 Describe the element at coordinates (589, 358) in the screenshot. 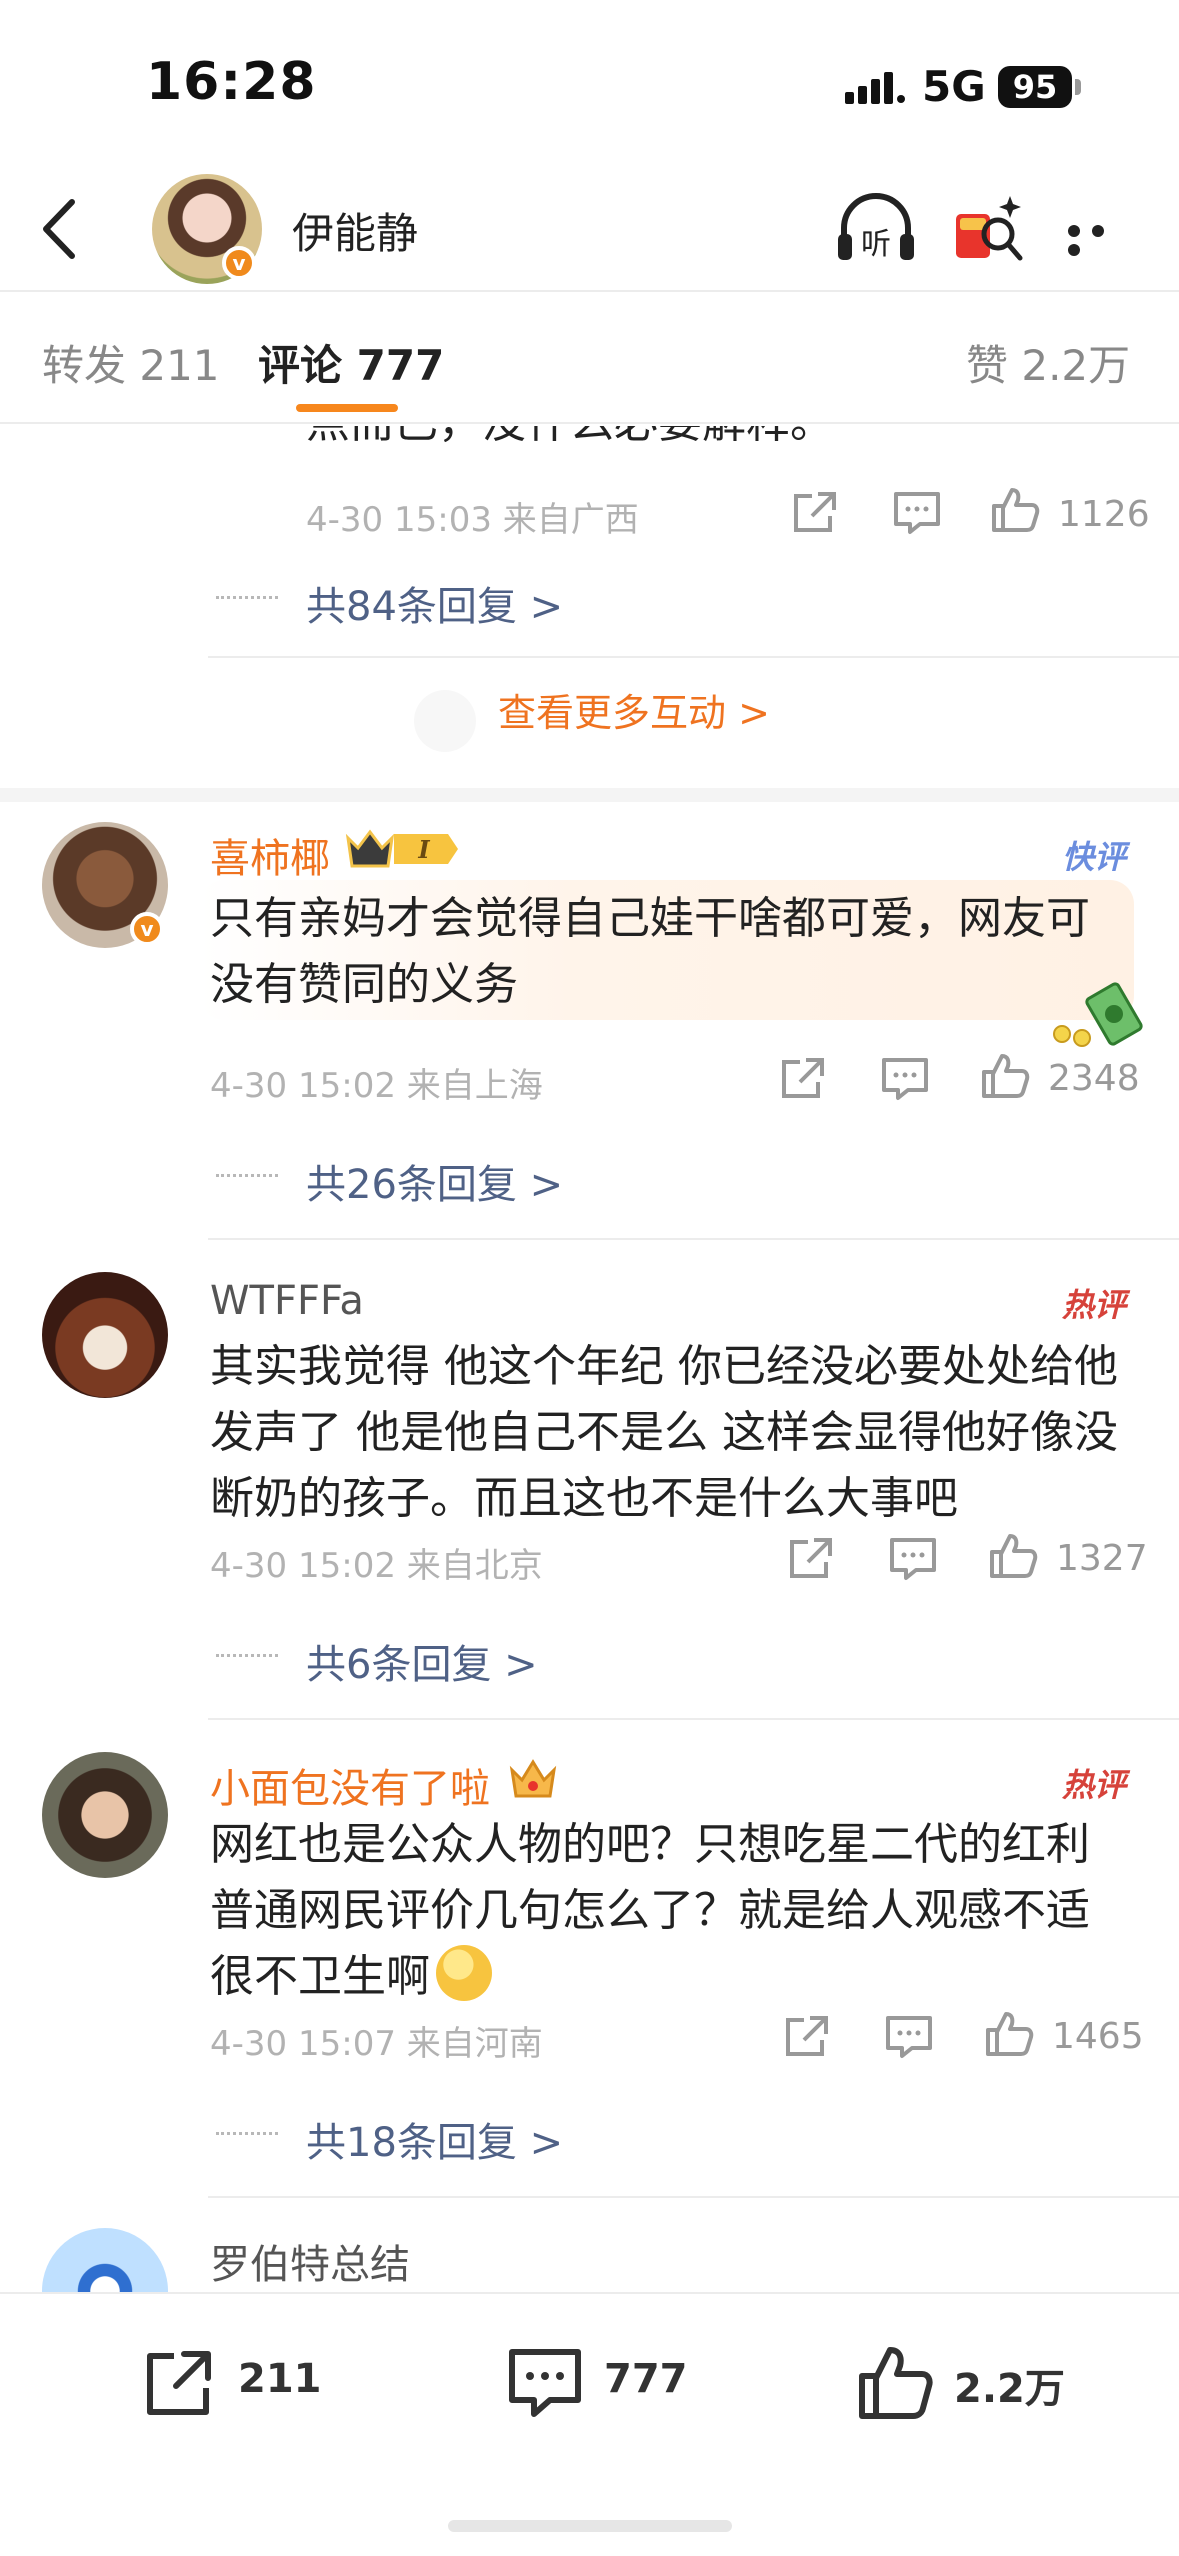

I see `tab-bar: 转发 211 评论 777 赞 2.2万` at that location.